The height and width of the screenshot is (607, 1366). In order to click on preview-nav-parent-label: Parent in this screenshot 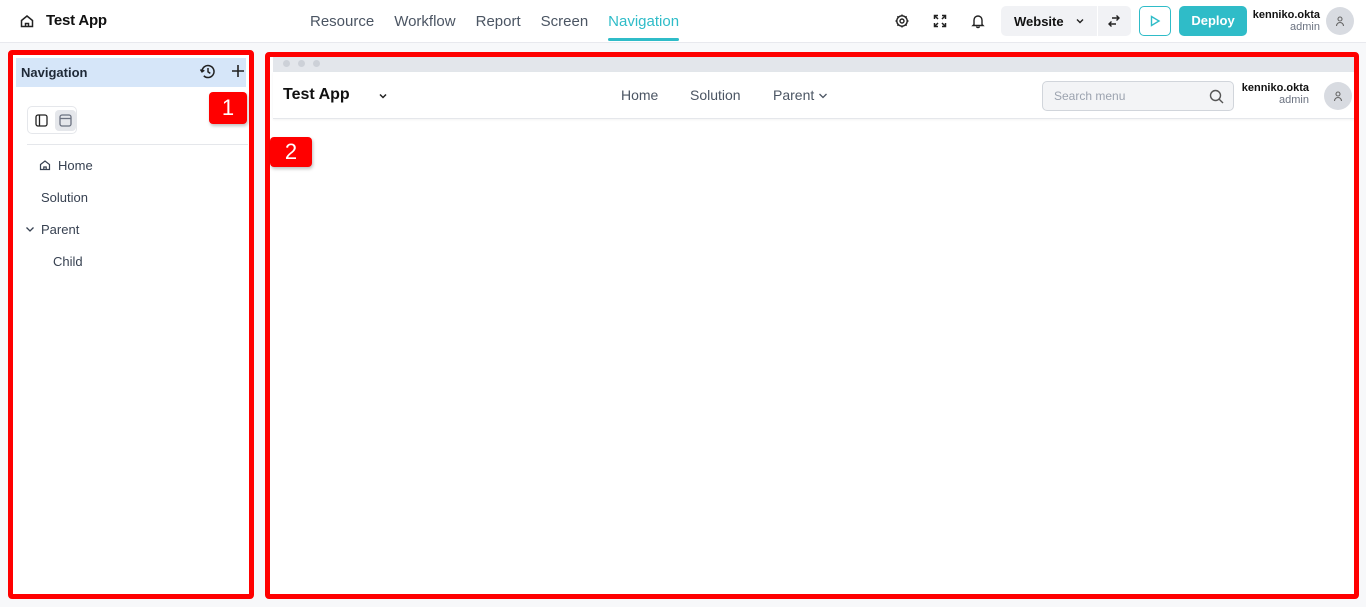, I will do `click(794, 95)`.